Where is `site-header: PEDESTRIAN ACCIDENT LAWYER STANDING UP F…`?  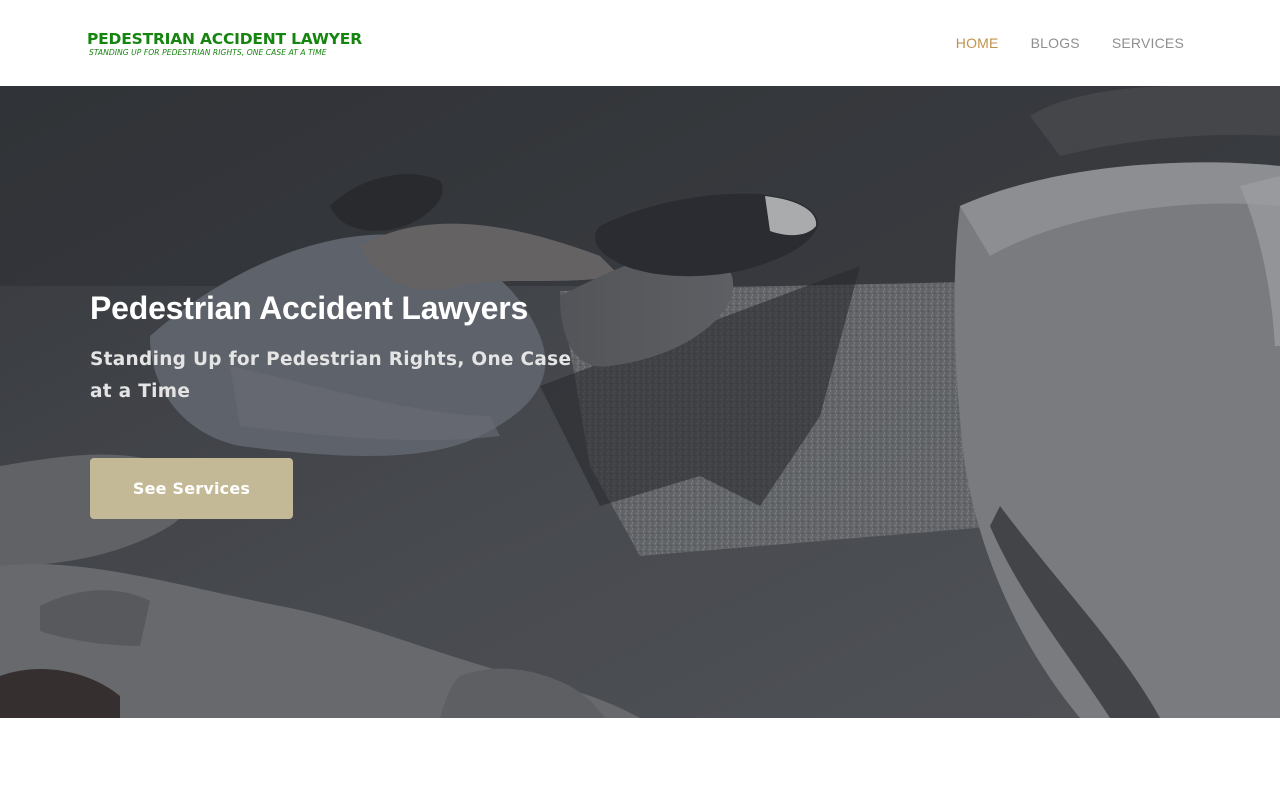 site-header: PEDESTRIAN ACCIDENT LAWYER STANDING UP F… is located at coordinates (640, 43).